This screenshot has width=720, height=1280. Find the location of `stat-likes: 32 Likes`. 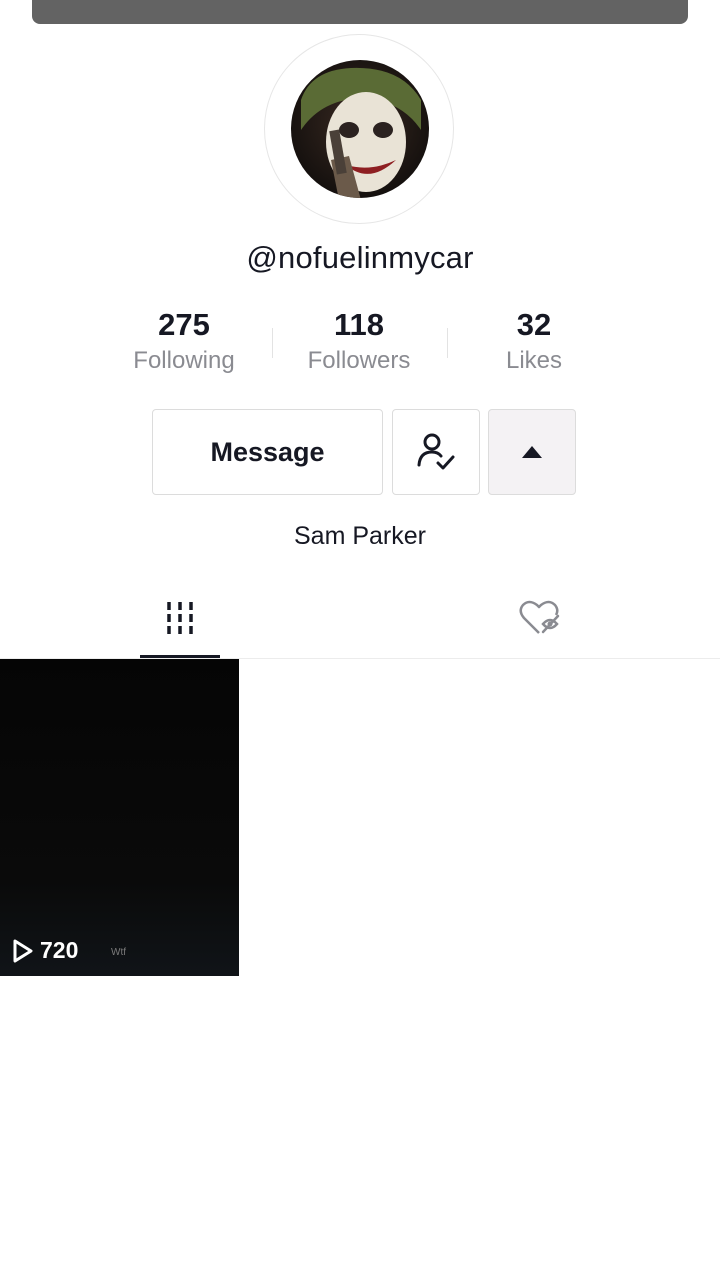

stat-likes: 32 Likes is located at coordinates (534, 340).